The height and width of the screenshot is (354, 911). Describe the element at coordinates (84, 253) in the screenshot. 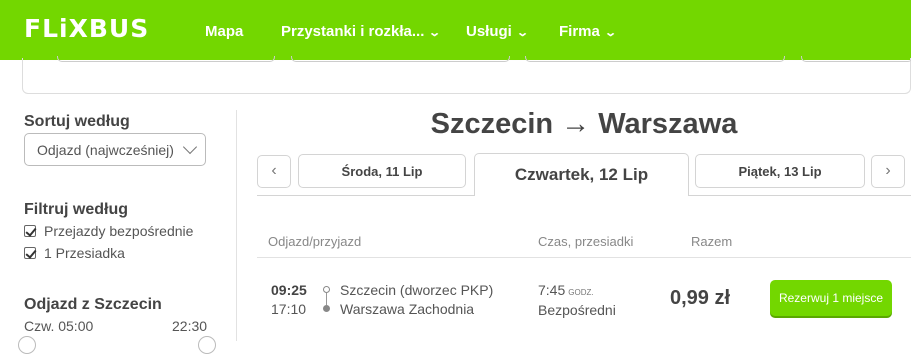

I see `filter-label: 1 Przesiadka` at that location.